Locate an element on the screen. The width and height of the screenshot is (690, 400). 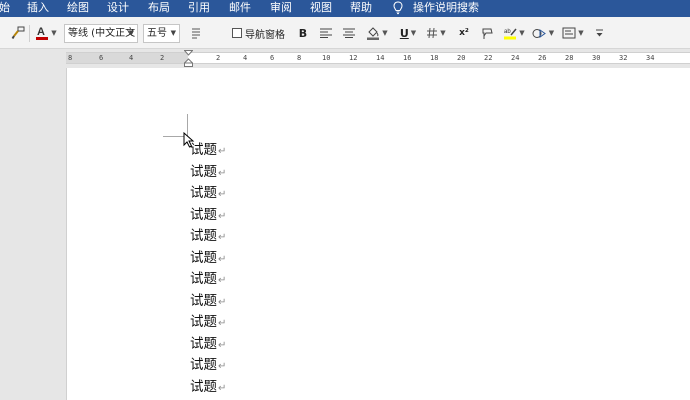
phonetic-guide-icon is located at coordinates (196, 33).